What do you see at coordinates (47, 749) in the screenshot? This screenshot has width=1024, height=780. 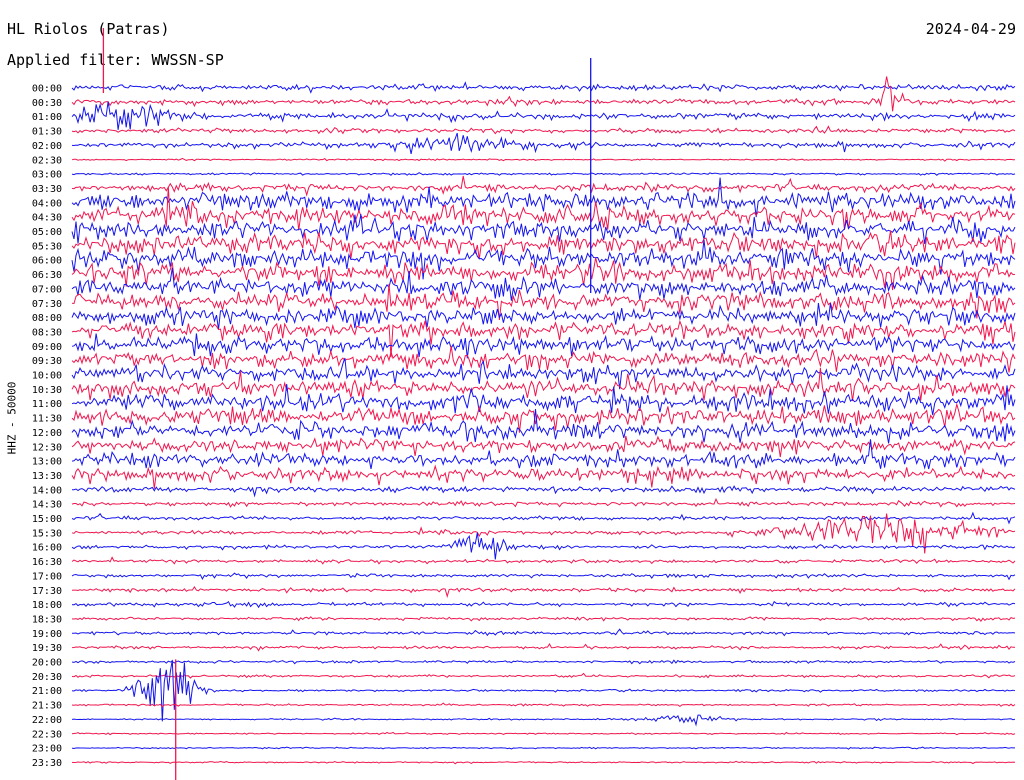 I see `time-label: 23:00` at bounding box center [47, 749].